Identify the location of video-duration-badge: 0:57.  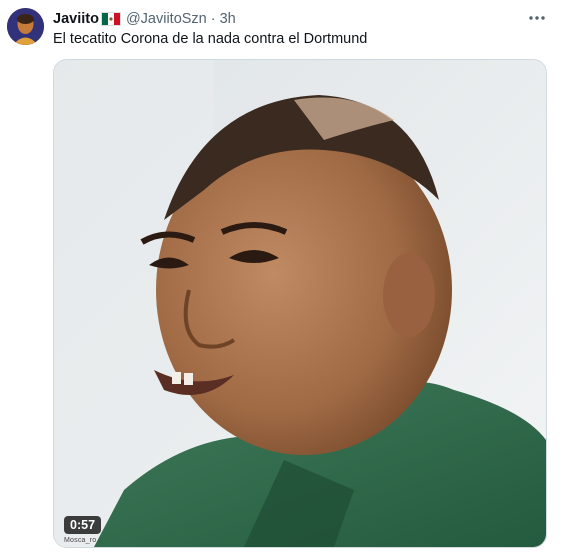
(83, 525).